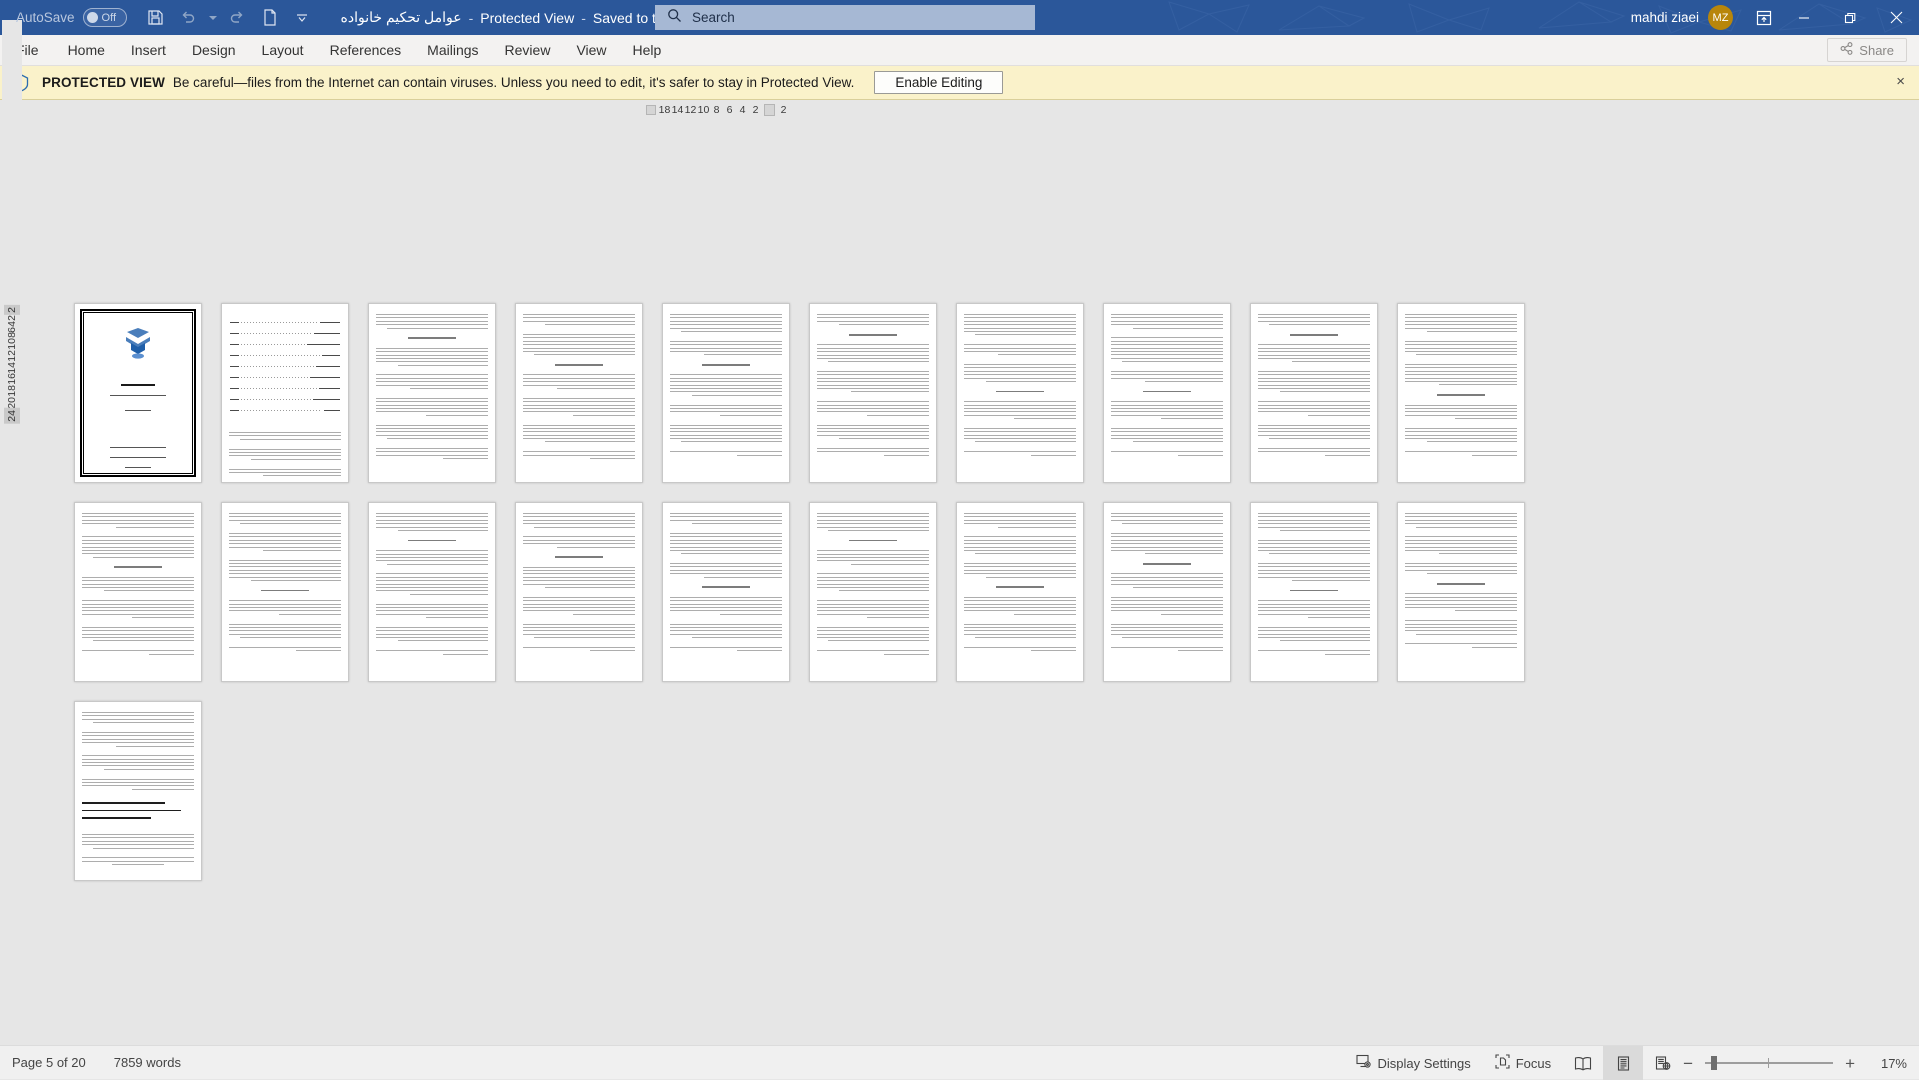 The width and height of the screenshot is (1919, 1080). Describe the element at coordinates (86, 50) in the screenshot. I see `tab-home: Home` at that location.